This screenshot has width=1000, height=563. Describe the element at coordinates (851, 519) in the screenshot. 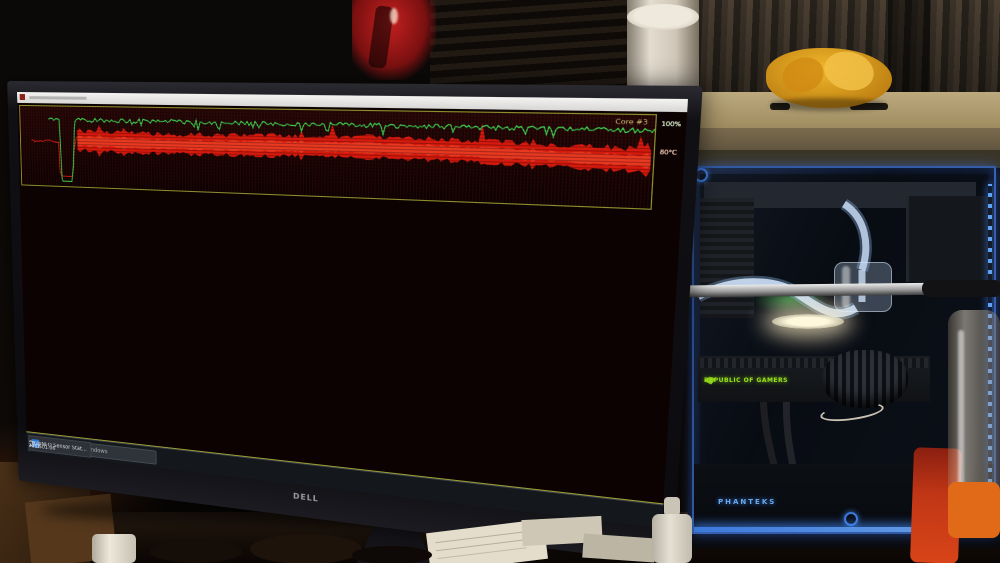

I see `led-ring` at that location.